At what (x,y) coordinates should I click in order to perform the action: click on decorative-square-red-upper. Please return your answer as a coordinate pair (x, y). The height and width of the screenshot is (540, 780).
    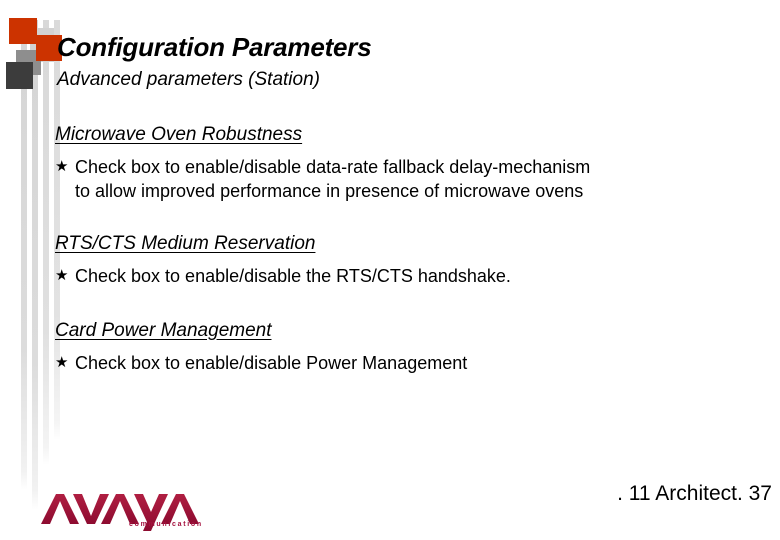
    Looking at the image, I should click on (23, 31).